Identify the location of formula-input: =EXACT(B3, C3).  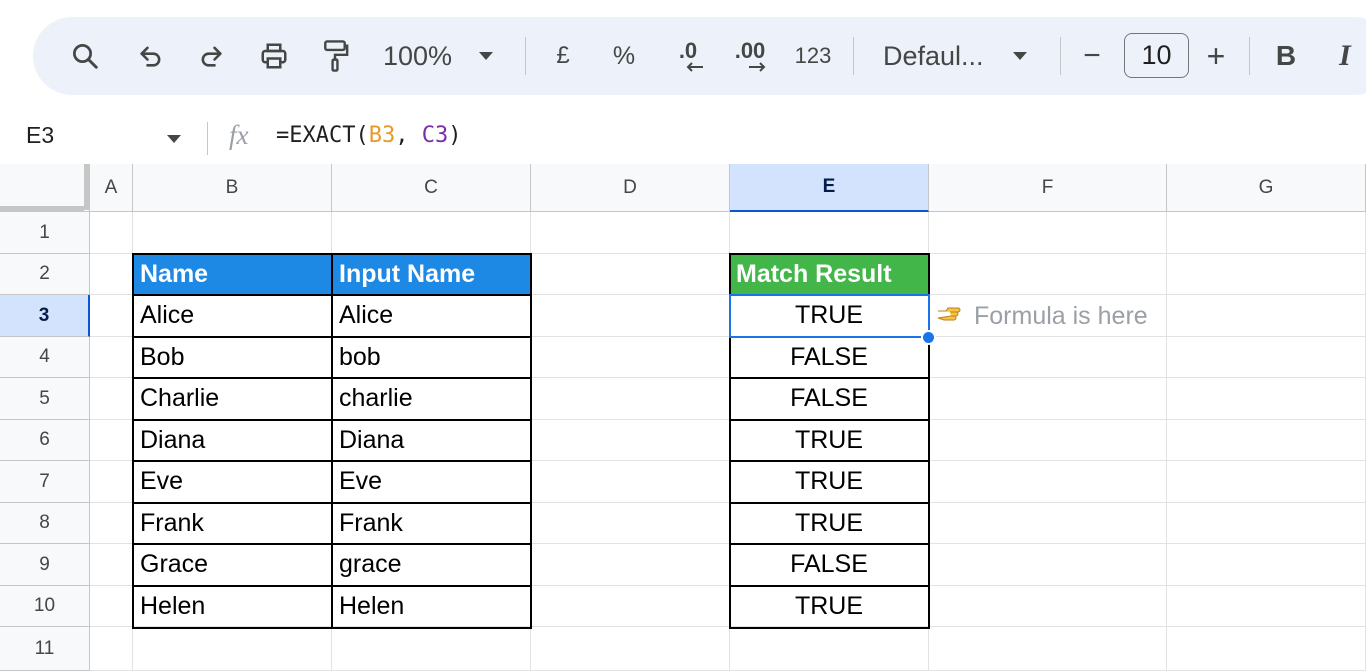
(368, 135).